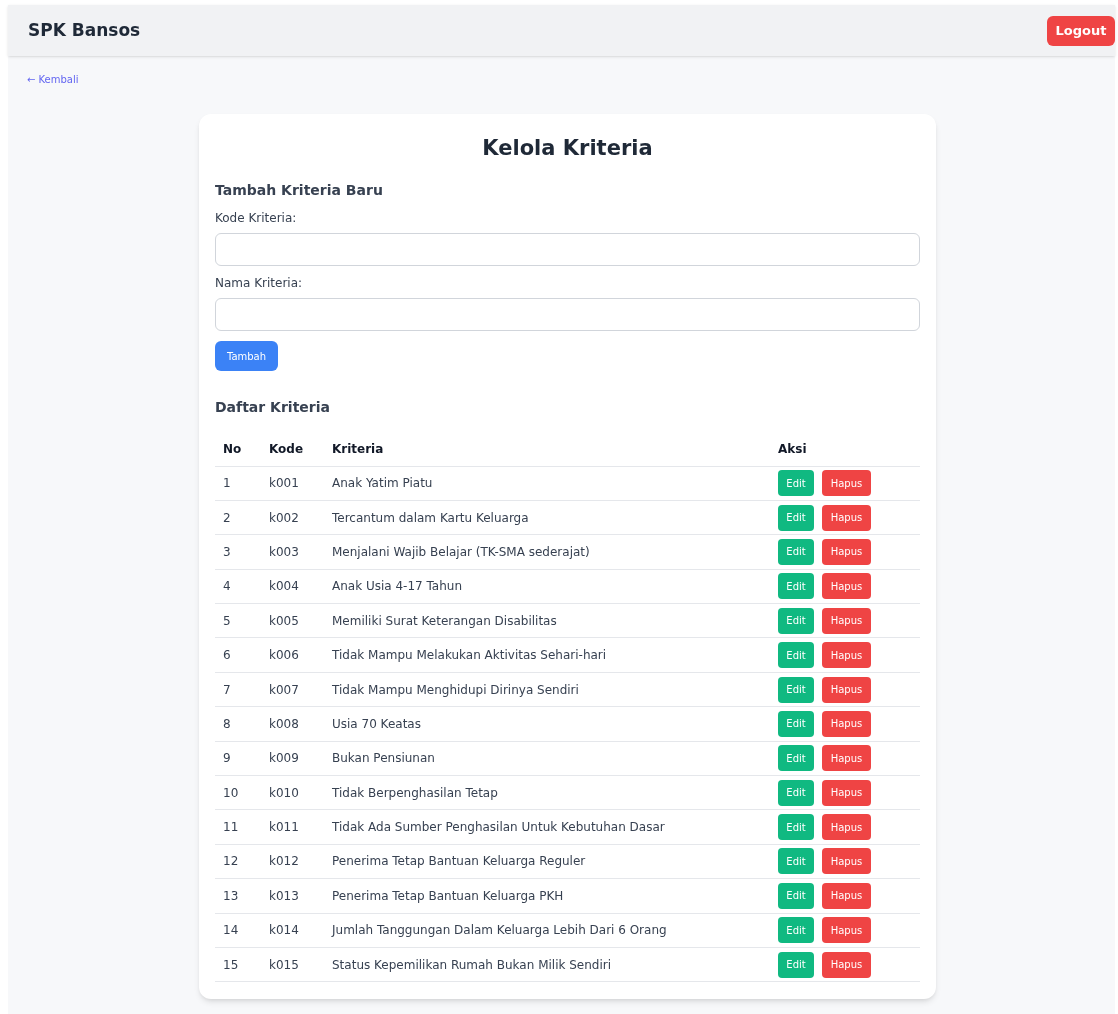  What do you see at coordinates (547, 792) in the screenshot?
I see `table-cell: Tidak Berpenghasilan Tetap` at bounding box center [547, 792].